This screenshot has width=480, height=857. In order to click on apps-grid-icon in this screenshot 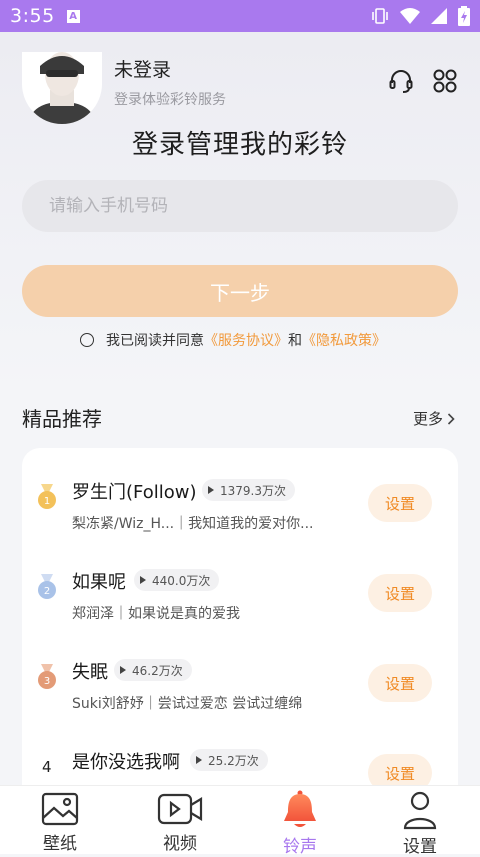, I will do `click(445, 83)`.